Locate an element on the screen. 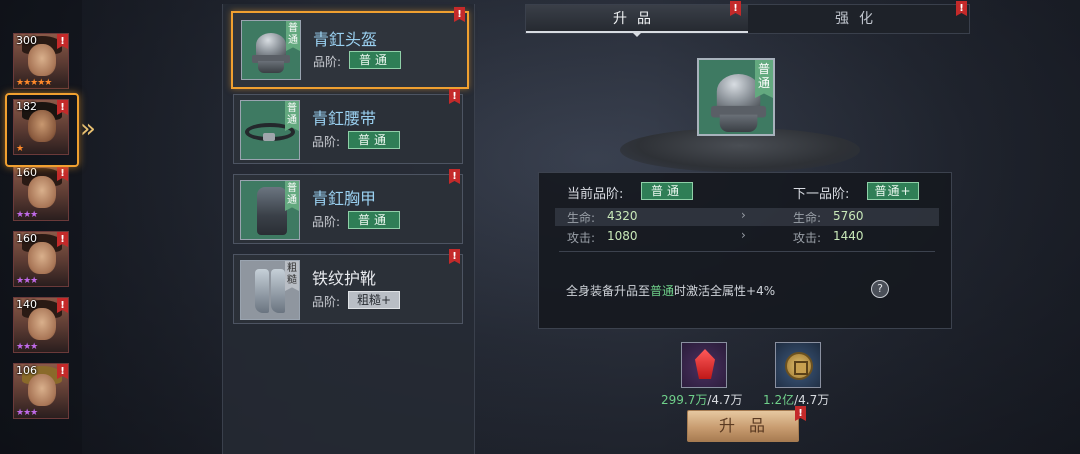 The width and height of the screenshot is (1080, 454). divider is located at coordinates (747, 251).